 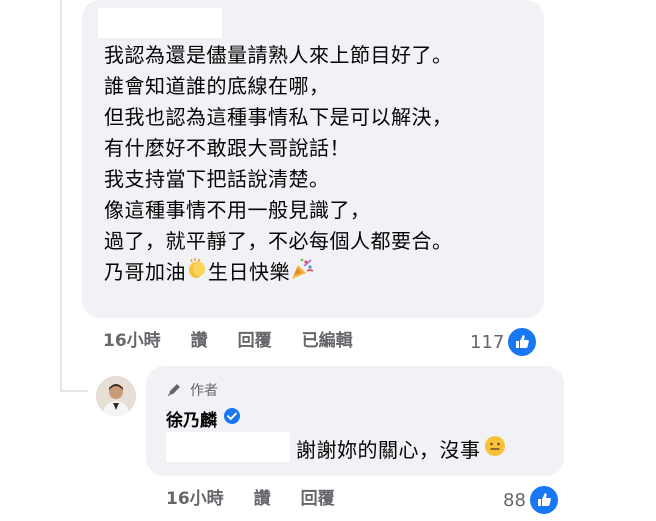 What do you see at coordinates (197, 273) in the screenshot?
I see `clapping-hands-icon` at bounding box center [197, 273].